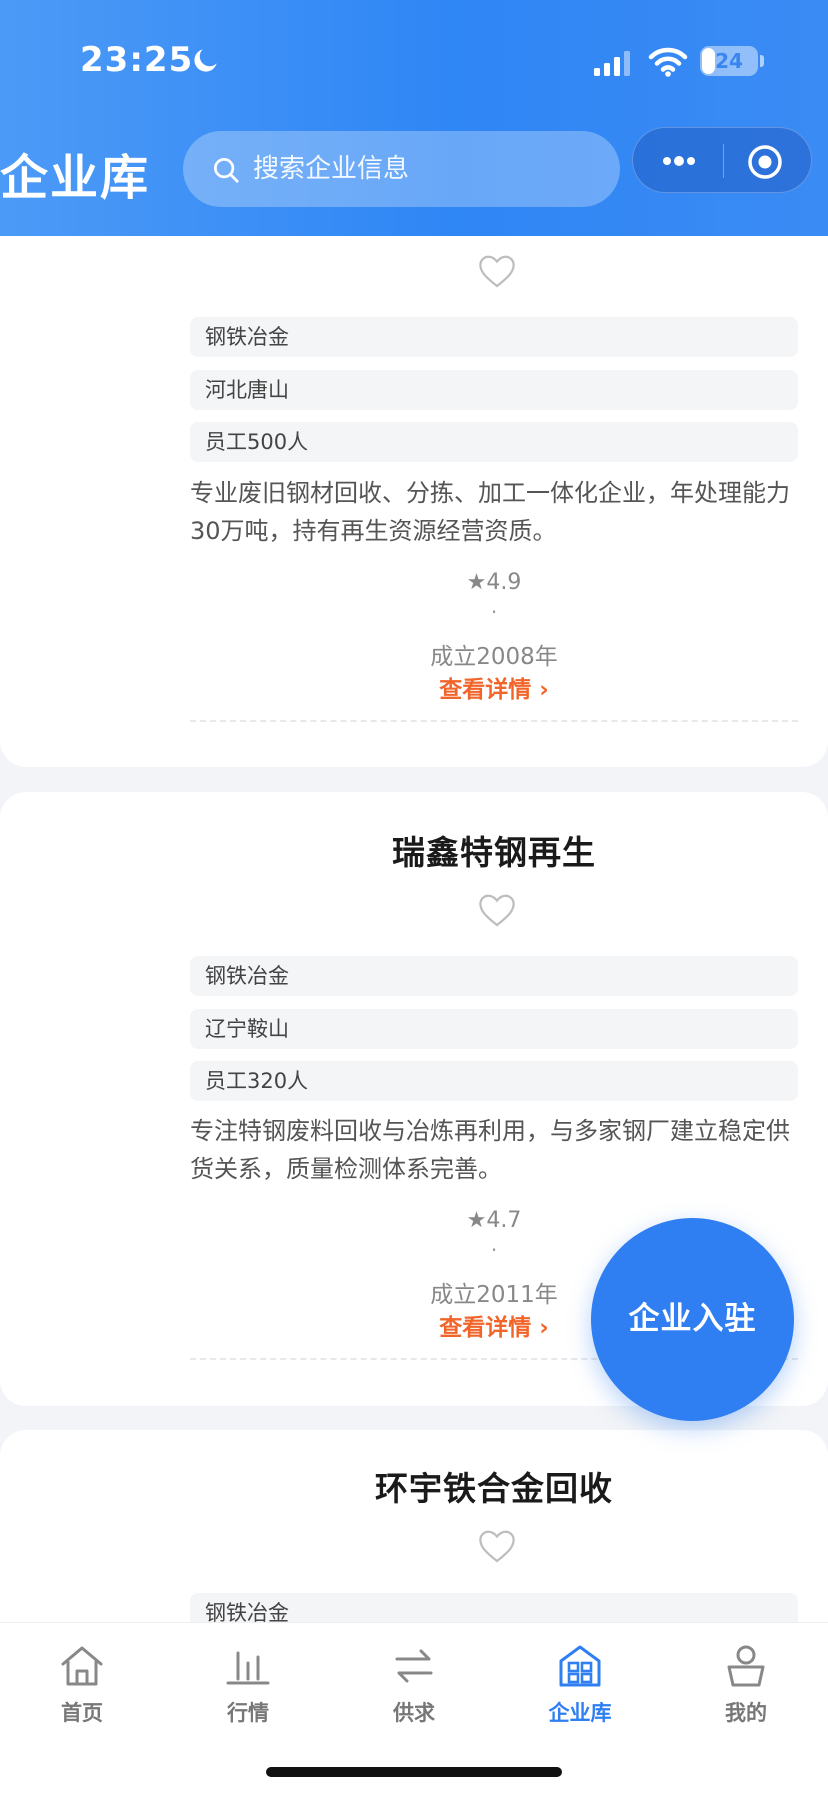 This screenshot has width=828, height=1795. I want to click on swap-icon, so click(414, 1666).